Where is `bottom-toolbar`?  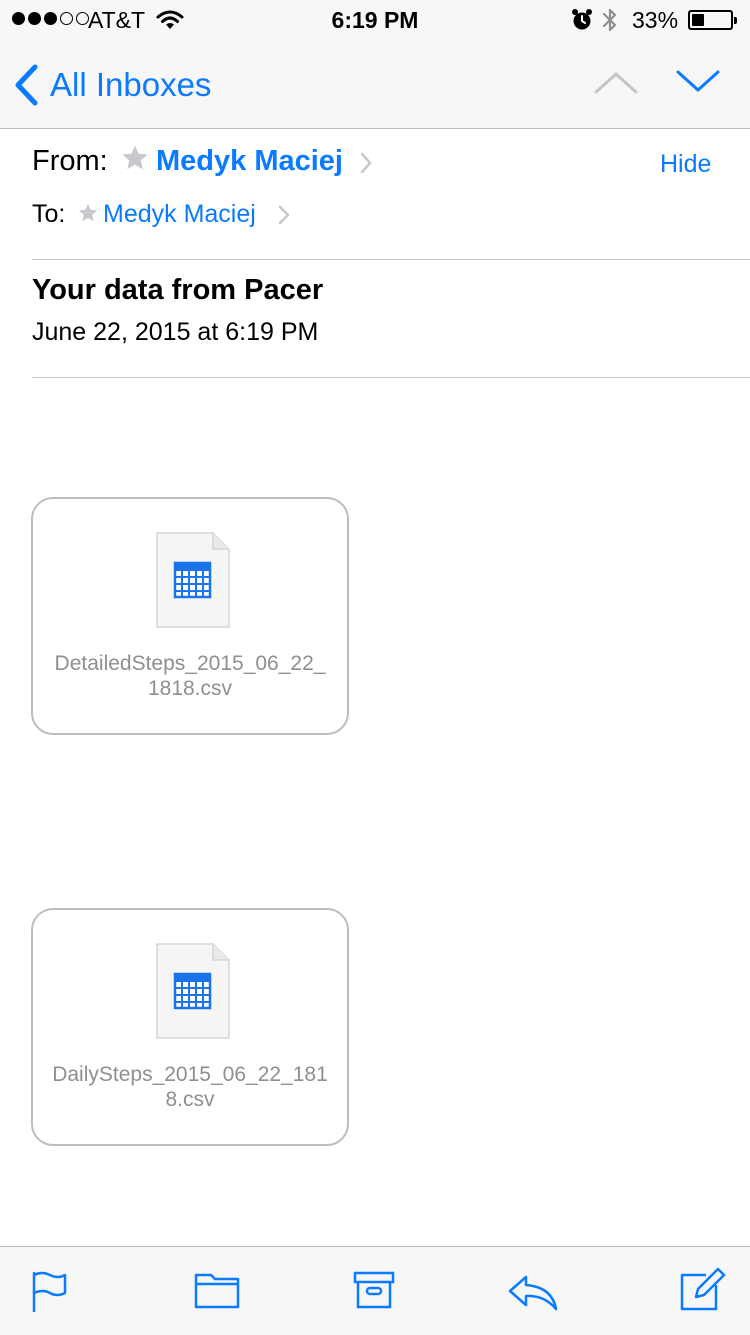 bottom-toolbar is located at coordinates (375, 1290).